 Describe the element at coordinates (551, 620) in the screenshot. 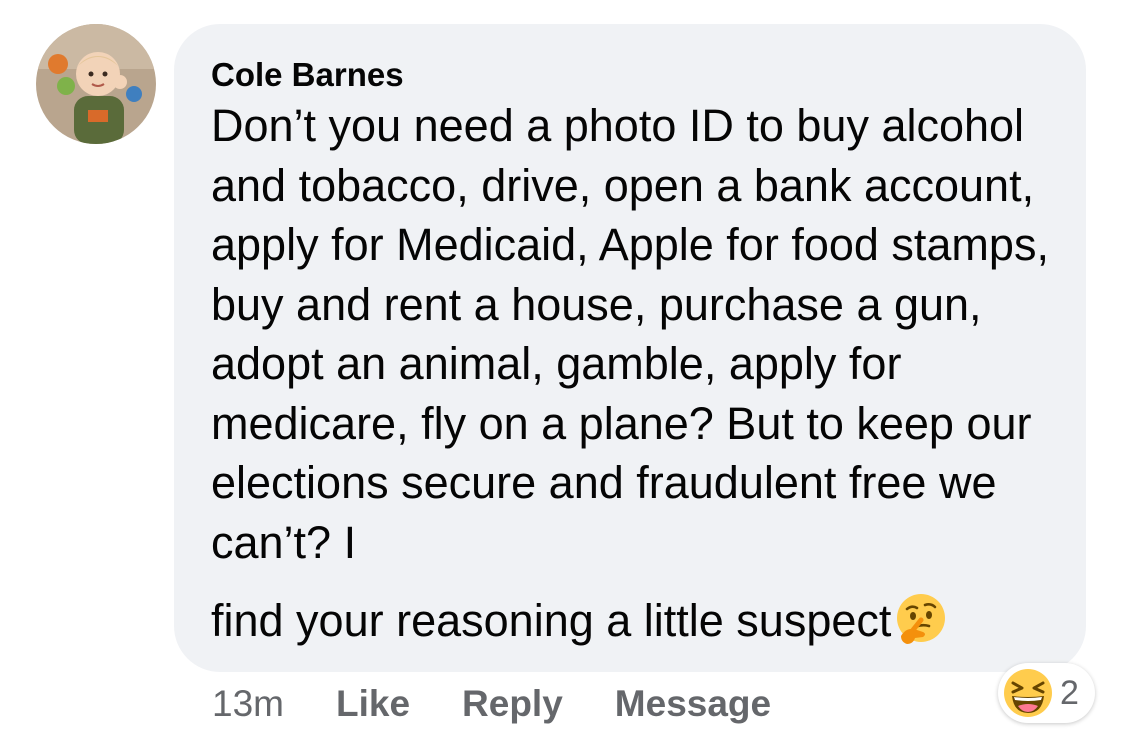

I see `comment-text-tail: find your reasoning a little suspect` at that location.